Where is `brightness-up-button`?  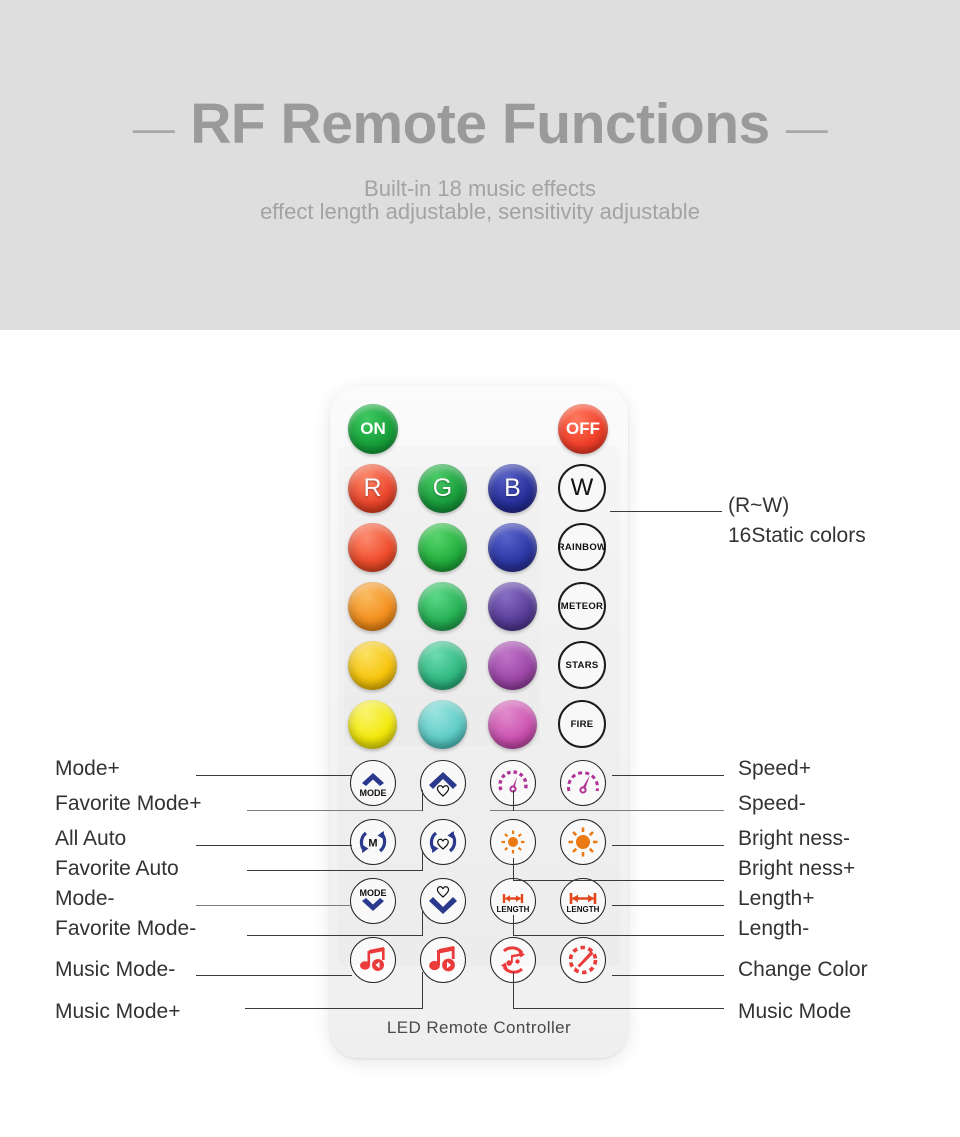
brightness-up-button is located at coordinates (583, 842).